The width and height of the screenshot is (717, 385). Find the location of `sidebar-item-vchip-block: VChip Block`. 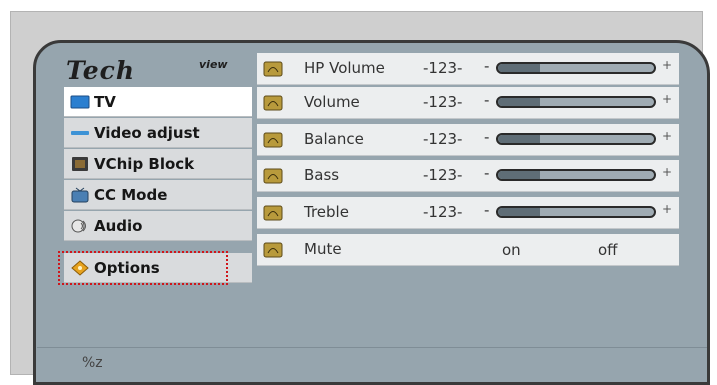

sidebar-item-vchip-block: VChip Block is located at coordinates (158, 164).